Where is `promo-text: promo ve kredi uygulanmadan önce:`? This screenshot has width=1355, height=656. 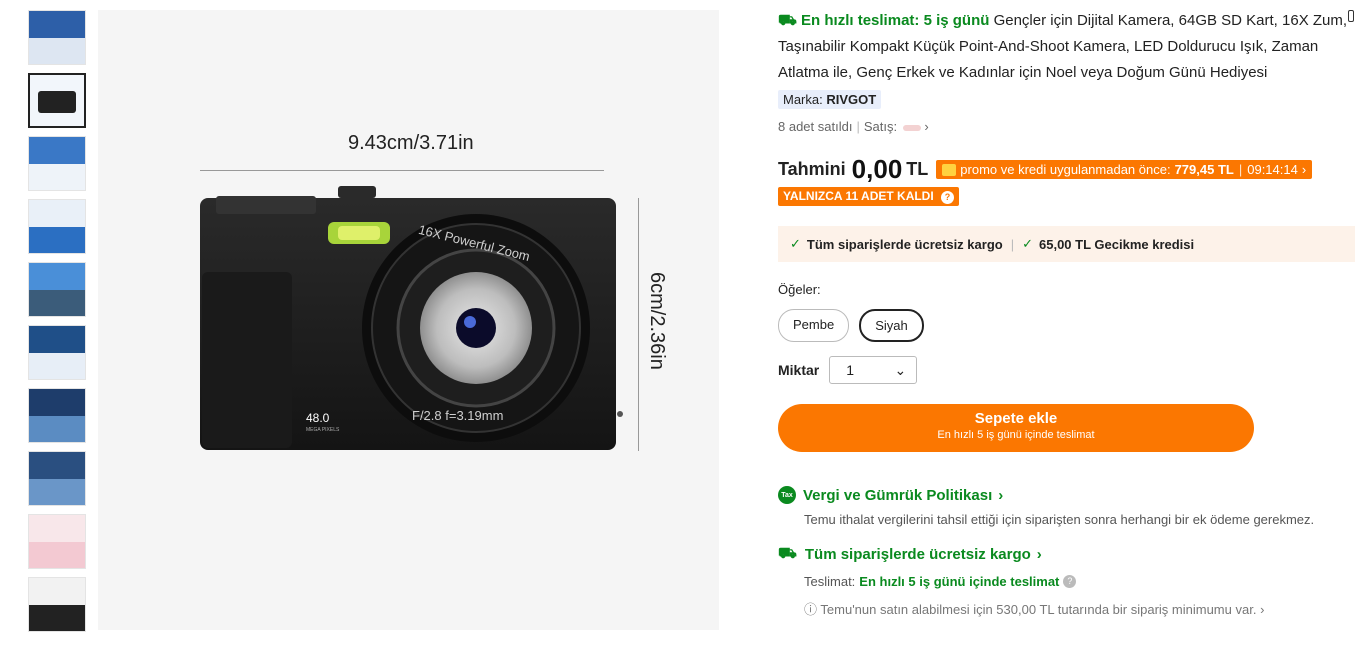
promo-text: promo ve kredi uygulanmadan önce: is located at coordinates (1065, 169).